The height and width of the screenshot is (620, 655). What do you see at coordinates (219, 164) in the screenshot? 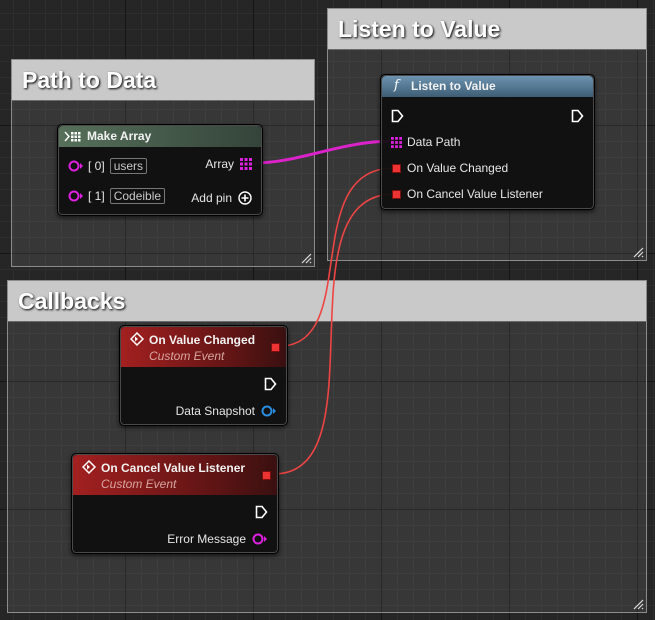
I see `pin-label: Array` at bounding box center [219, 164].